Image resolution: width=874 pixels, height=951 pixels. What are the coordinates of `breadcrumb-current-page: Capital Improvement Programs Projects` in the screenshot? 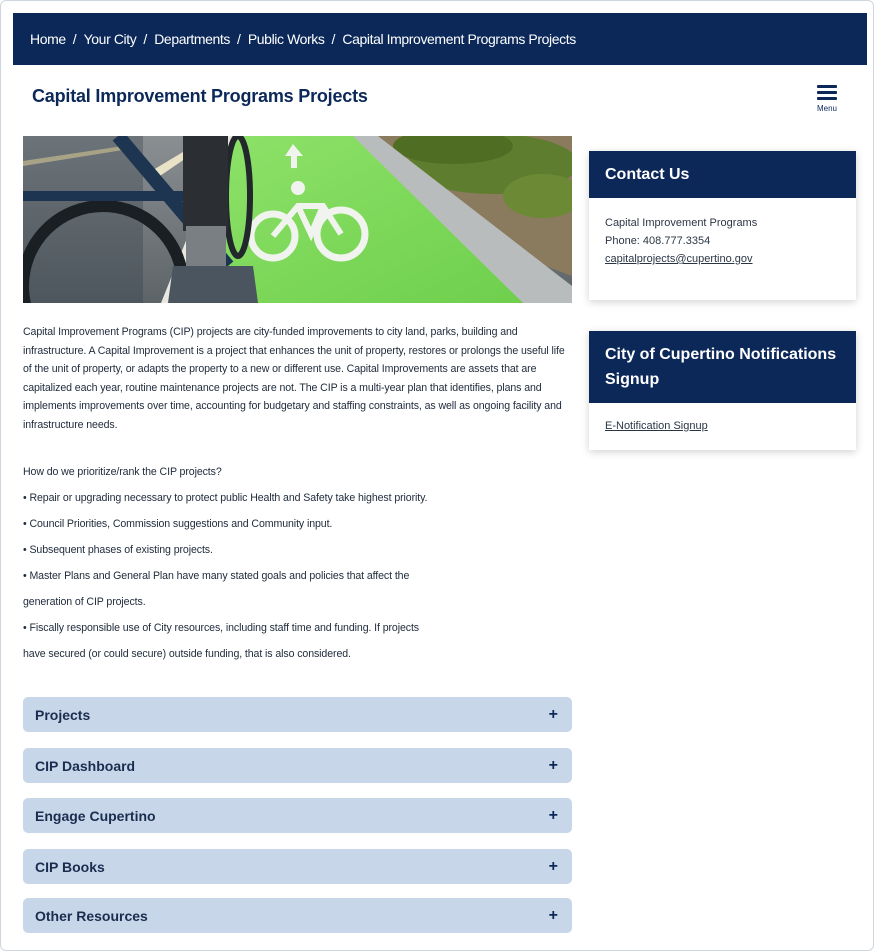 It's located at (459, 39).